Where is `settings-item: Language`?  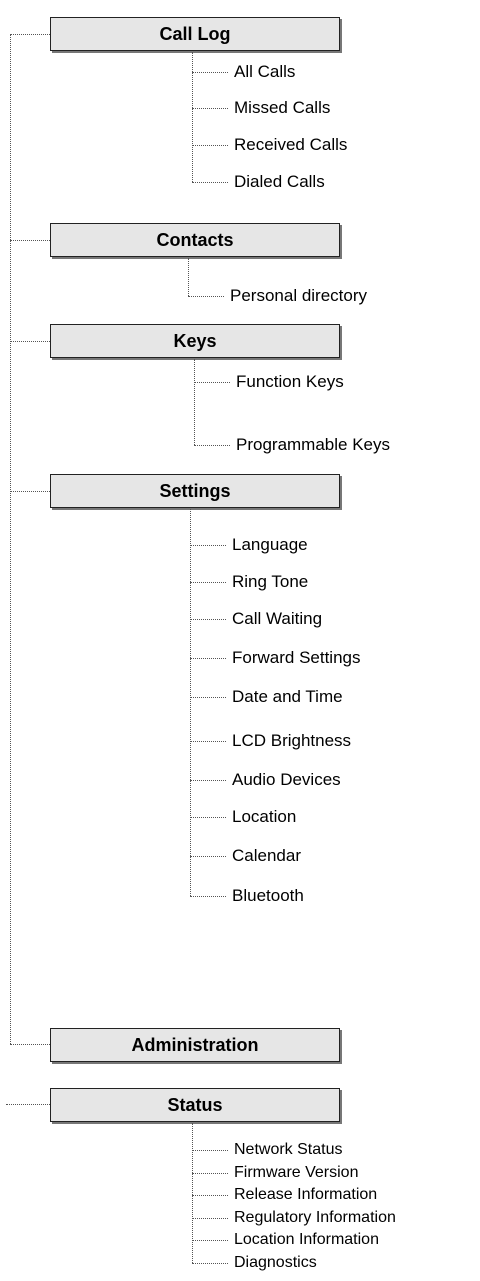 settings-item: Language is located at coordinates (270, 544).